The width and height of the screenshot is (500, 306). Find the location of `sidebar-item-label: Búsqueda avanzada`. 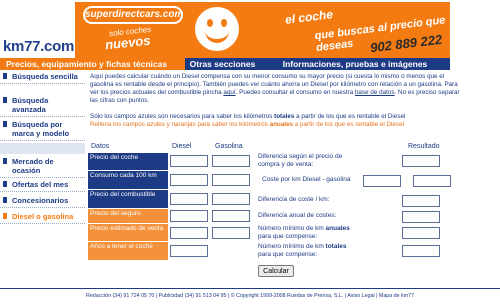

sidebar-item-label: Búsqueda avanzada is located at coordinates (30, 105).